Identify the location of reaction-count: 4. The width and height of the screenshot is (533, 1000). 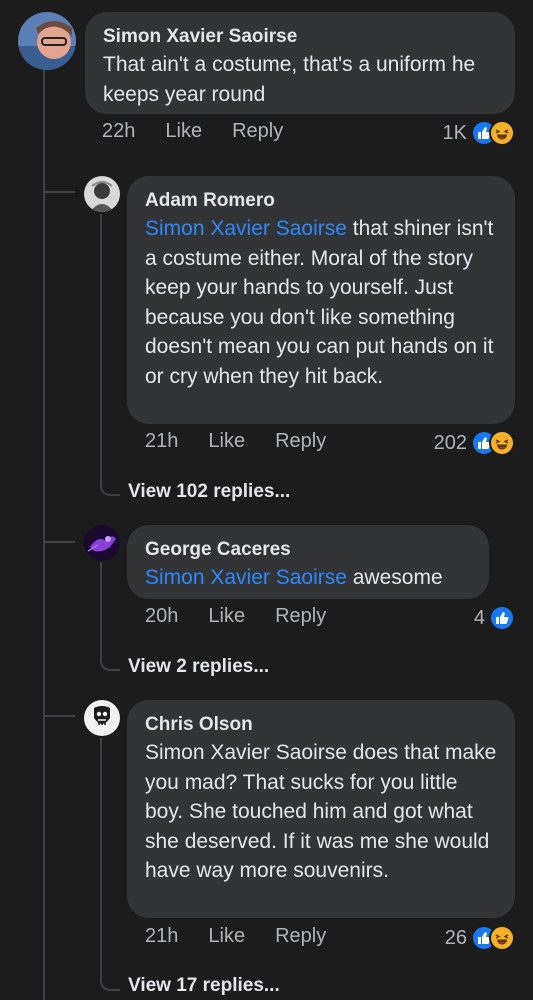
(479, 617).